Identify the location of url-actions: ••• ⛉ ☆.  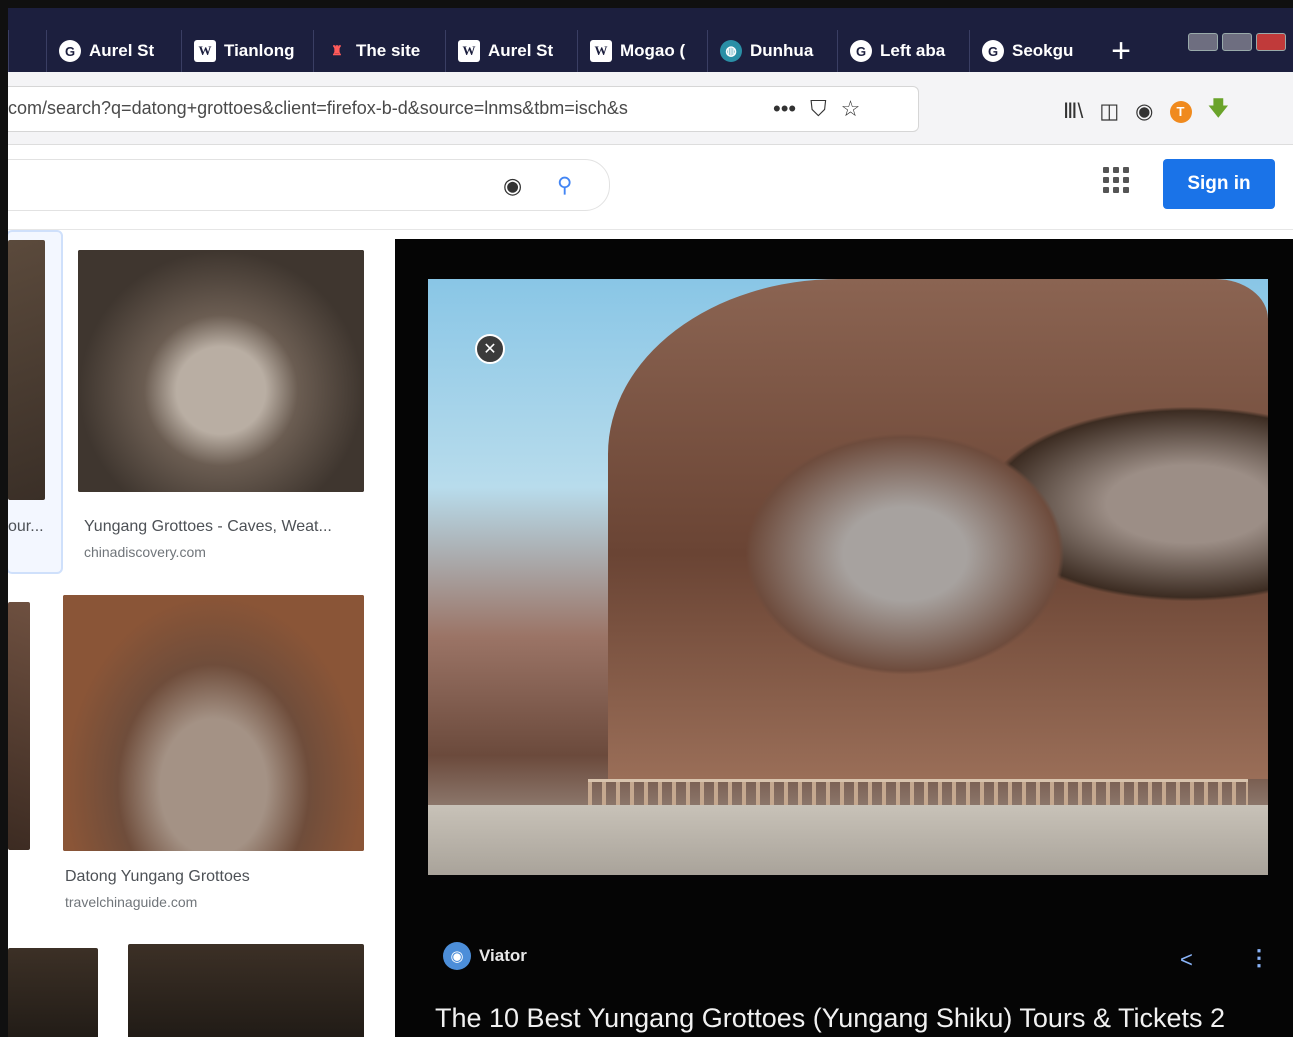
(816, 109).